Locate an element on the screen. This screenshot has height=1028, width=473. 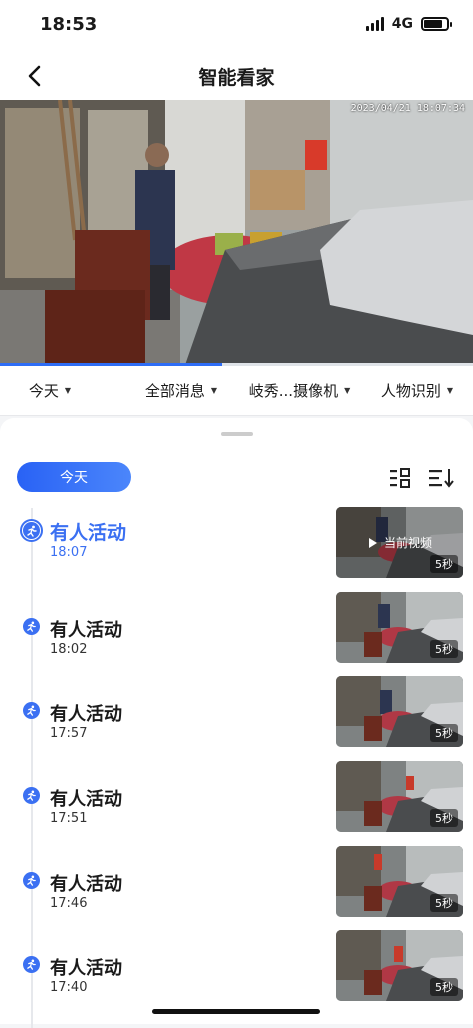
filter-date-label: 今天 is located at coordinates (43, 391).